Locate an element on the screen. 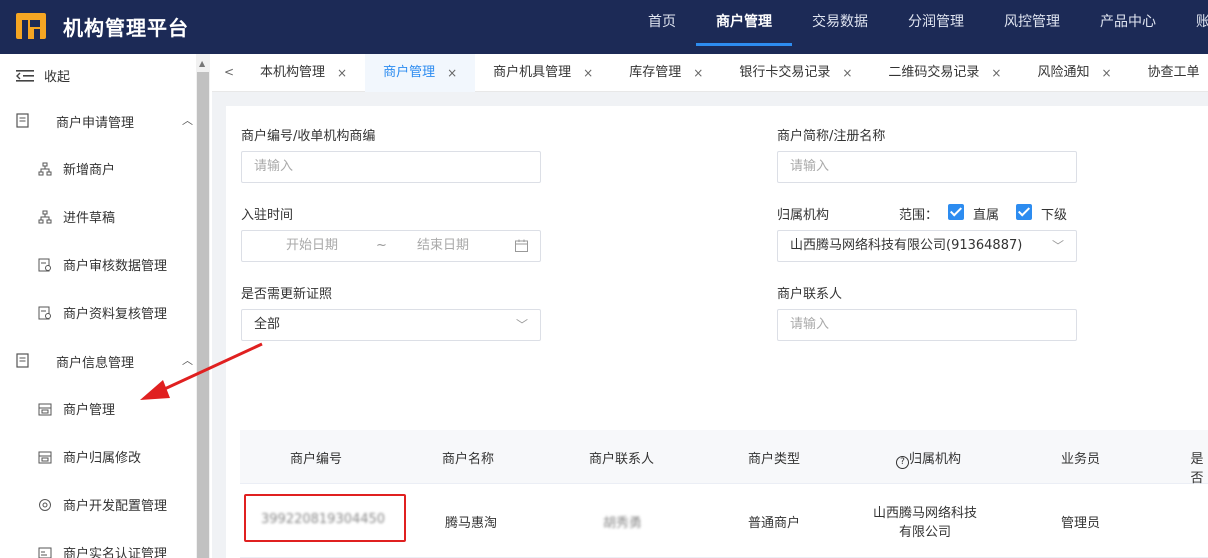  chevron-down-icon: ﹀ is located at coordinates (1057, 246).